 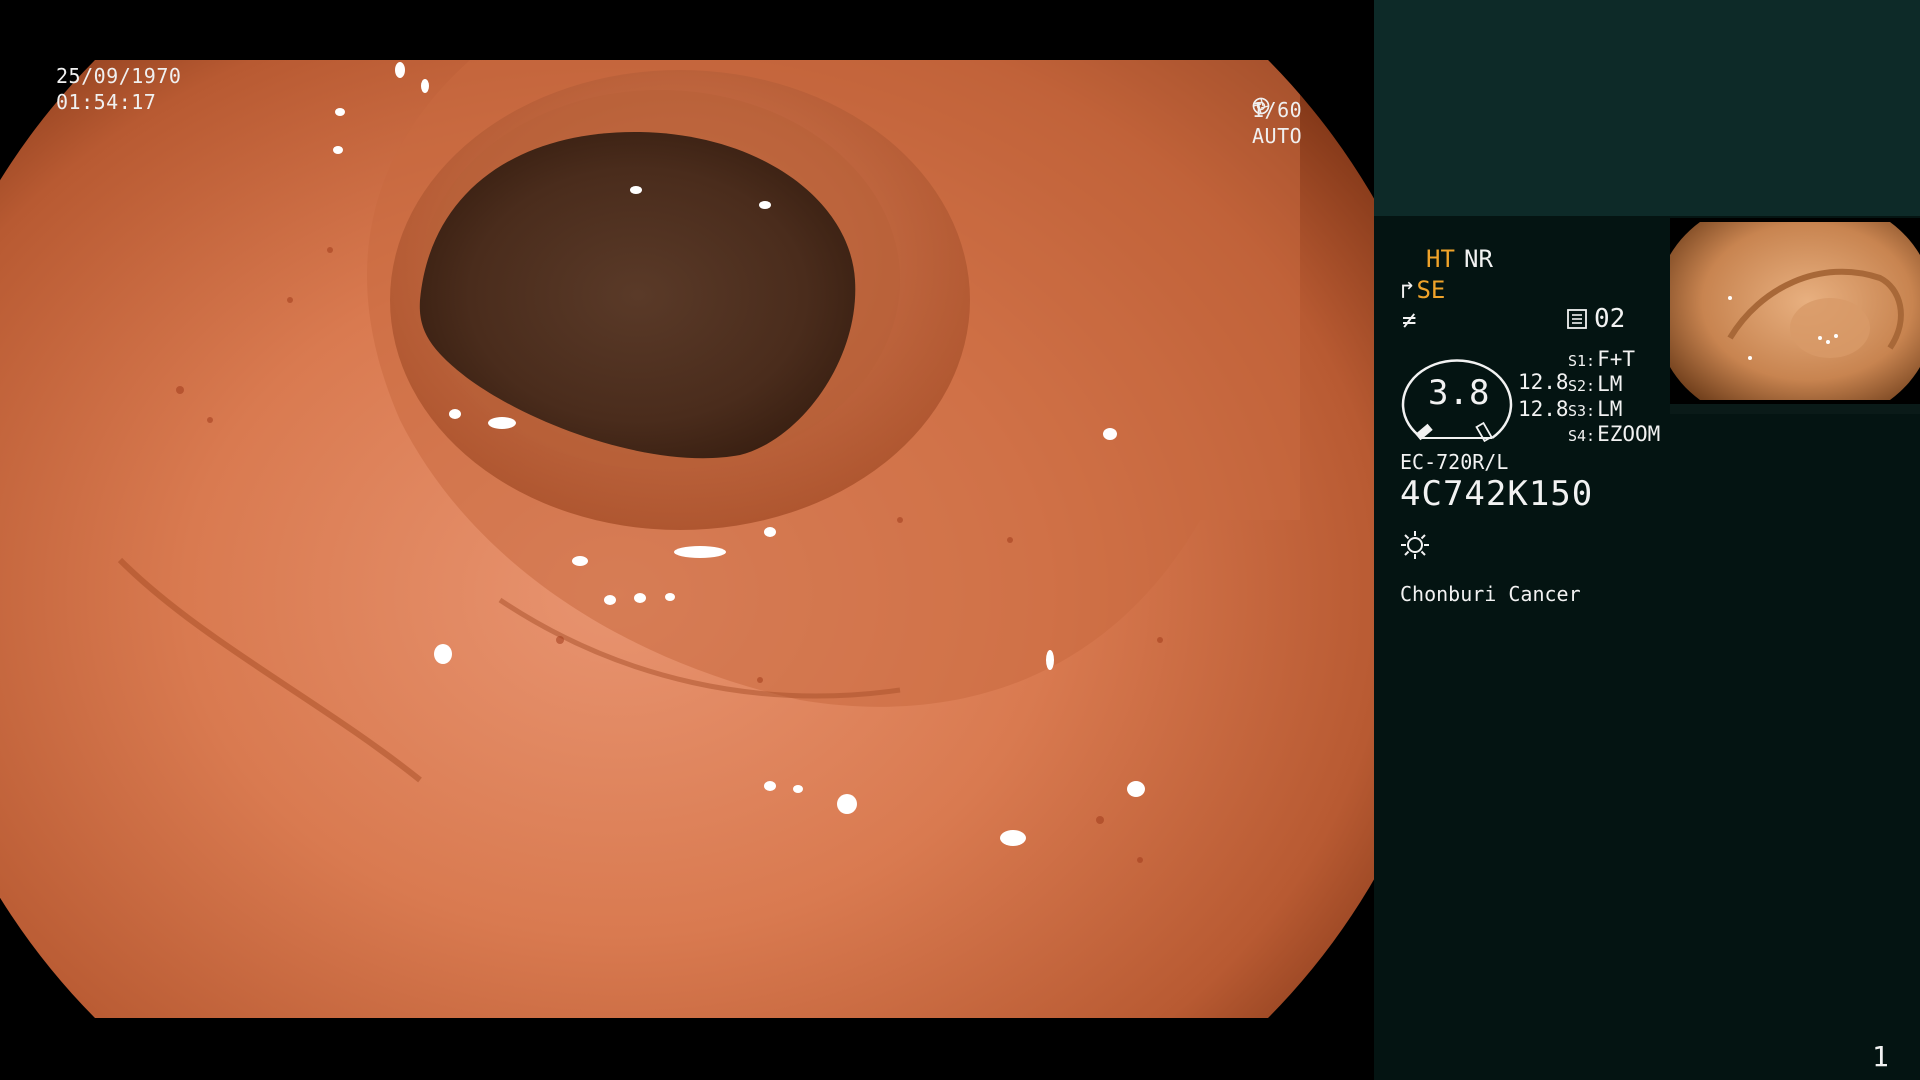 What do you see at coordinates (1497, 494) in the screenshot?
I see `scope-serial: 4C742K150` at bounding box center [1497, 494].